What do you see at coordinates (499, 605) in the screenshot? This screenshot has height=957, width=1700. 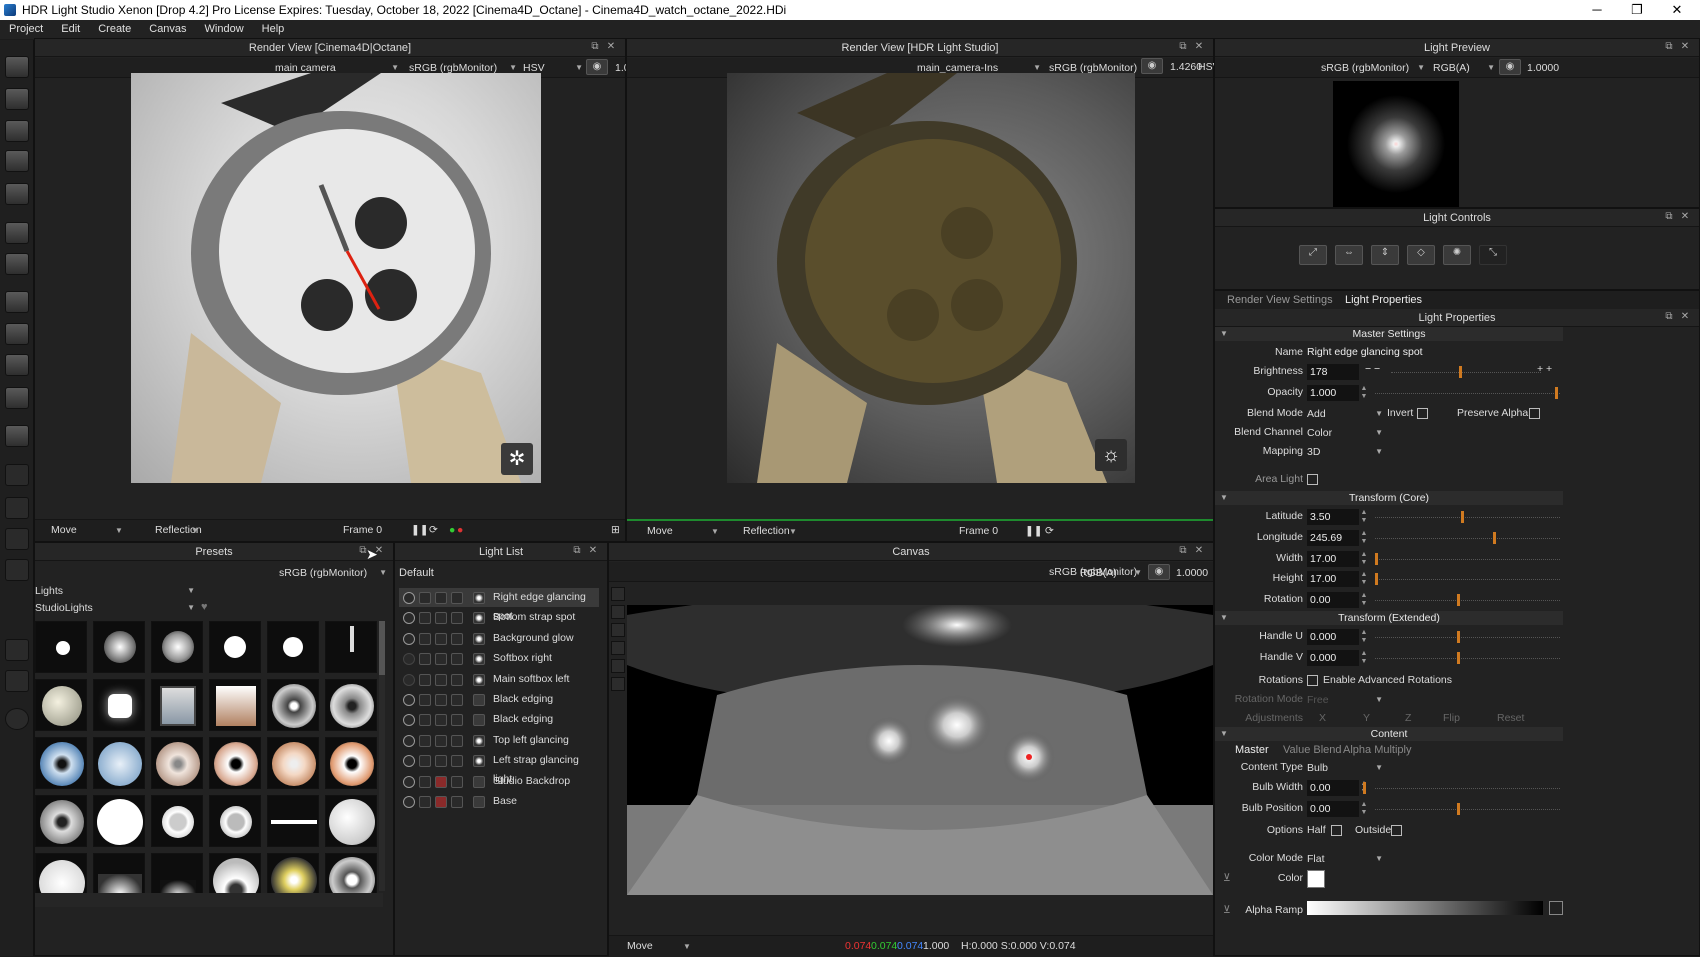 I see `light-list-item: Right edge glancing spot` at bounding box center [499, 605].